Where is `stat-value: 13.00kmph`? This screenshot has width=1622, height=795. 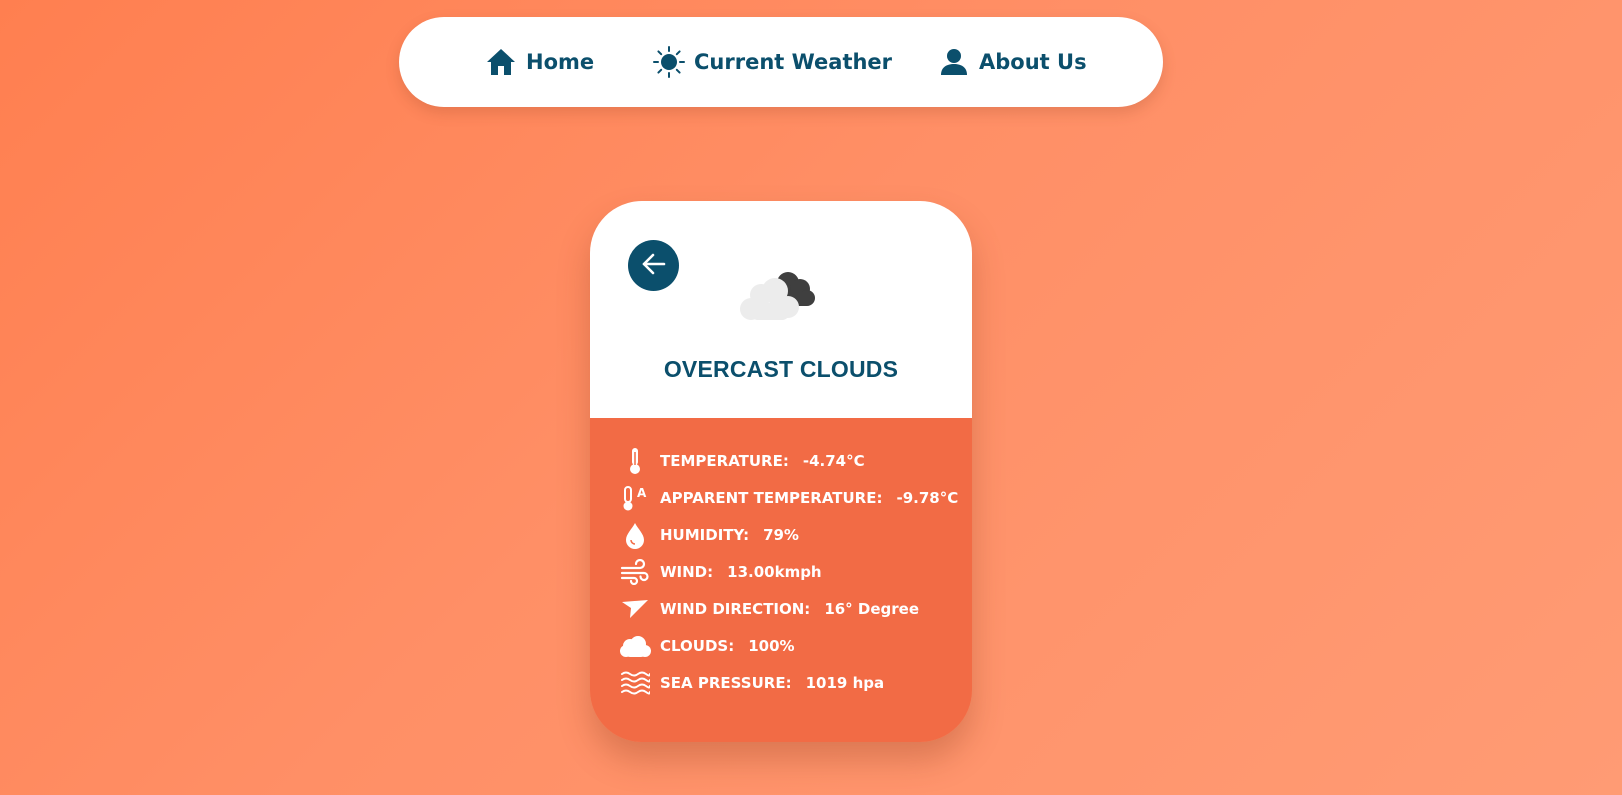 stat-value: 13.00kmph is located at coordinates (774, 572).